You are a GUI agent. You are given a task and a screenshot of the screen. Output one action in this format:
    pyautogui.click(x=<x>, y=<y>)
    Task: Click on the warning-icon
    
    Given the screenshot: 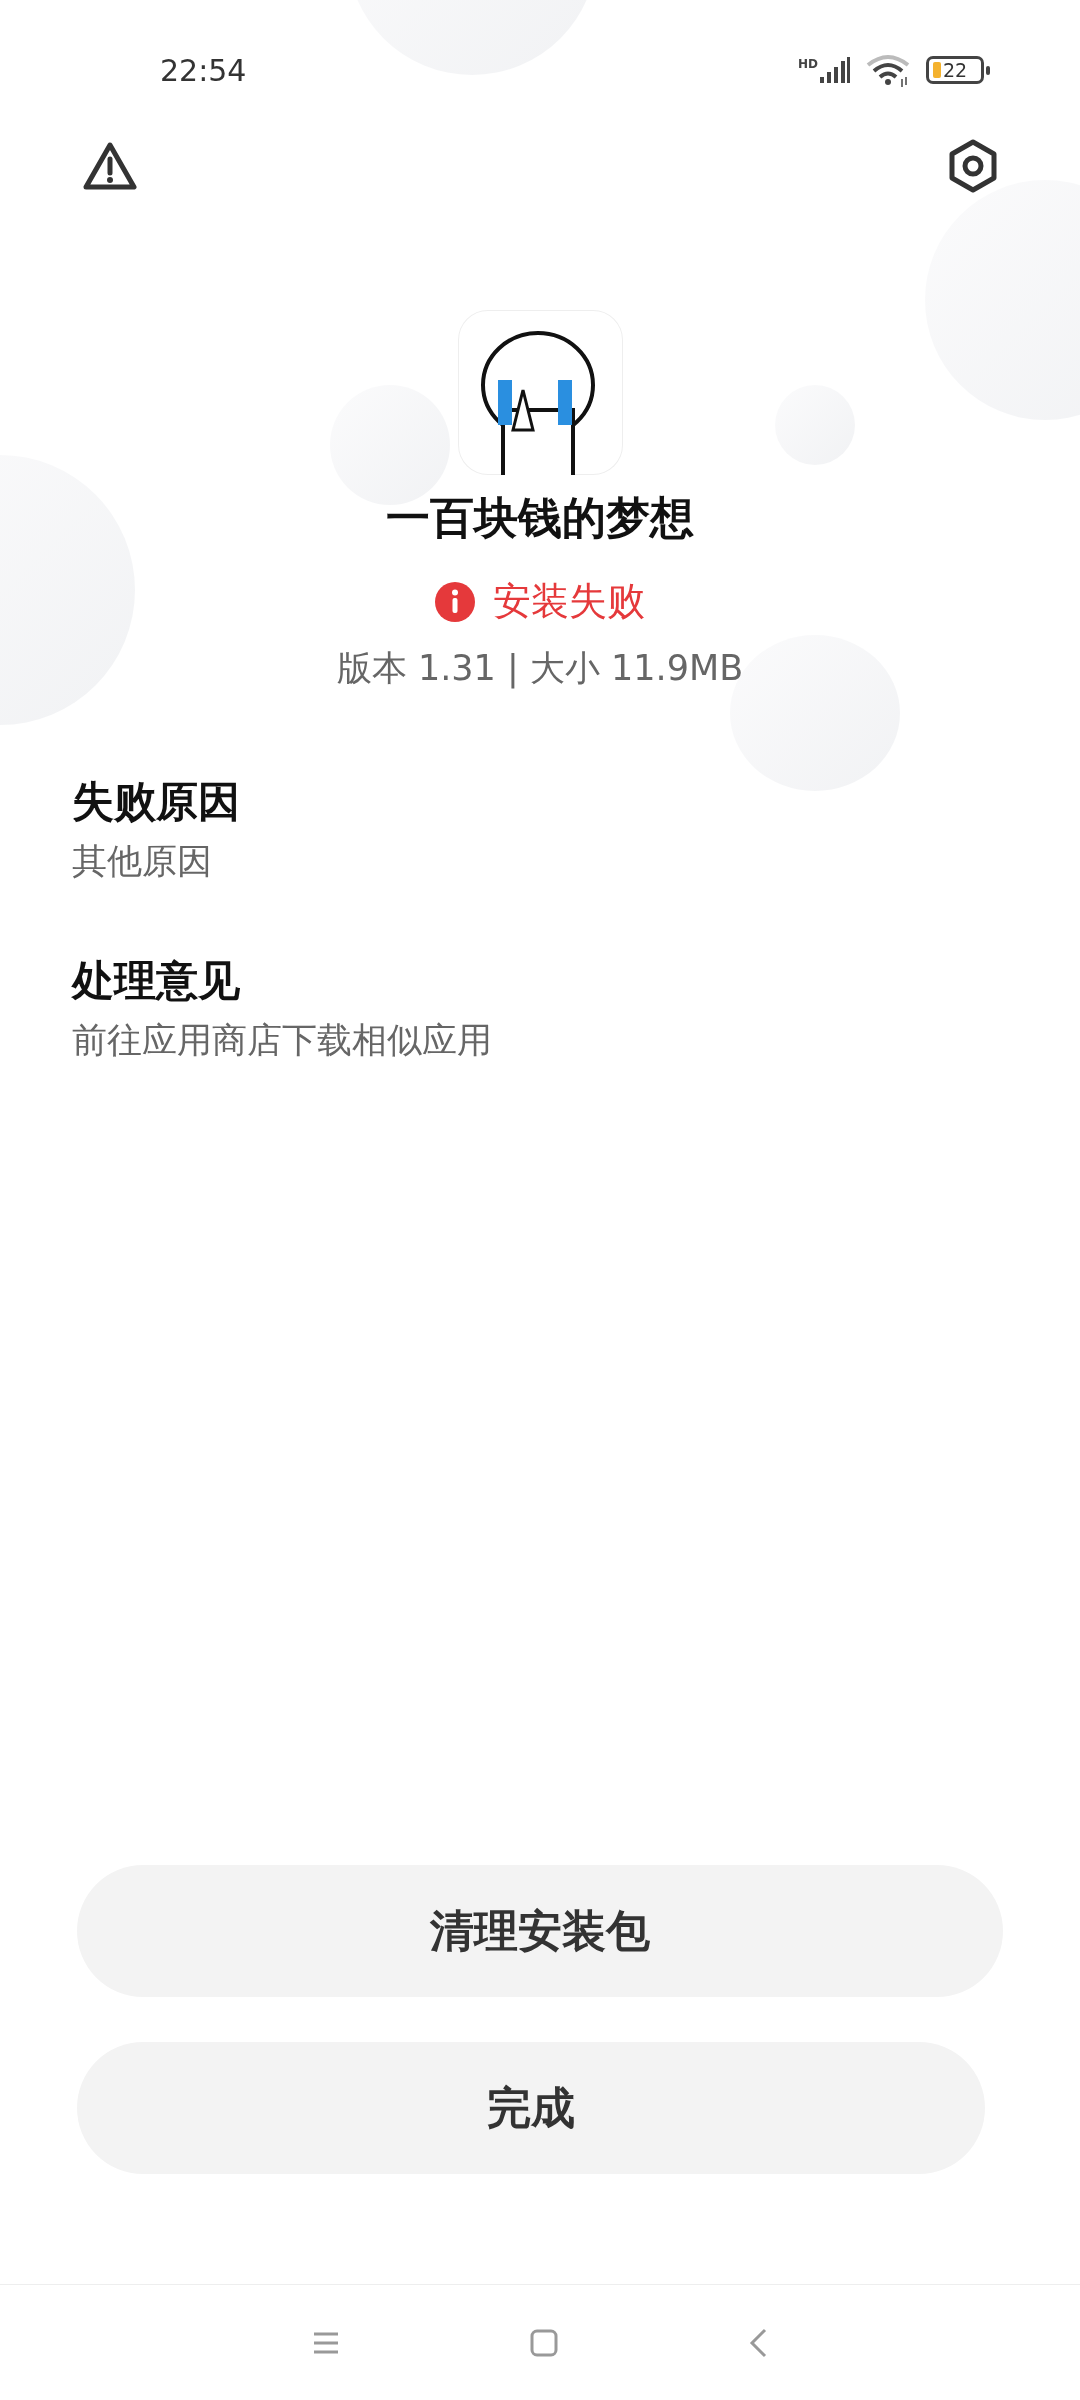 What is the action you would take?
    pyautogui.click(x=110, y=166)
    